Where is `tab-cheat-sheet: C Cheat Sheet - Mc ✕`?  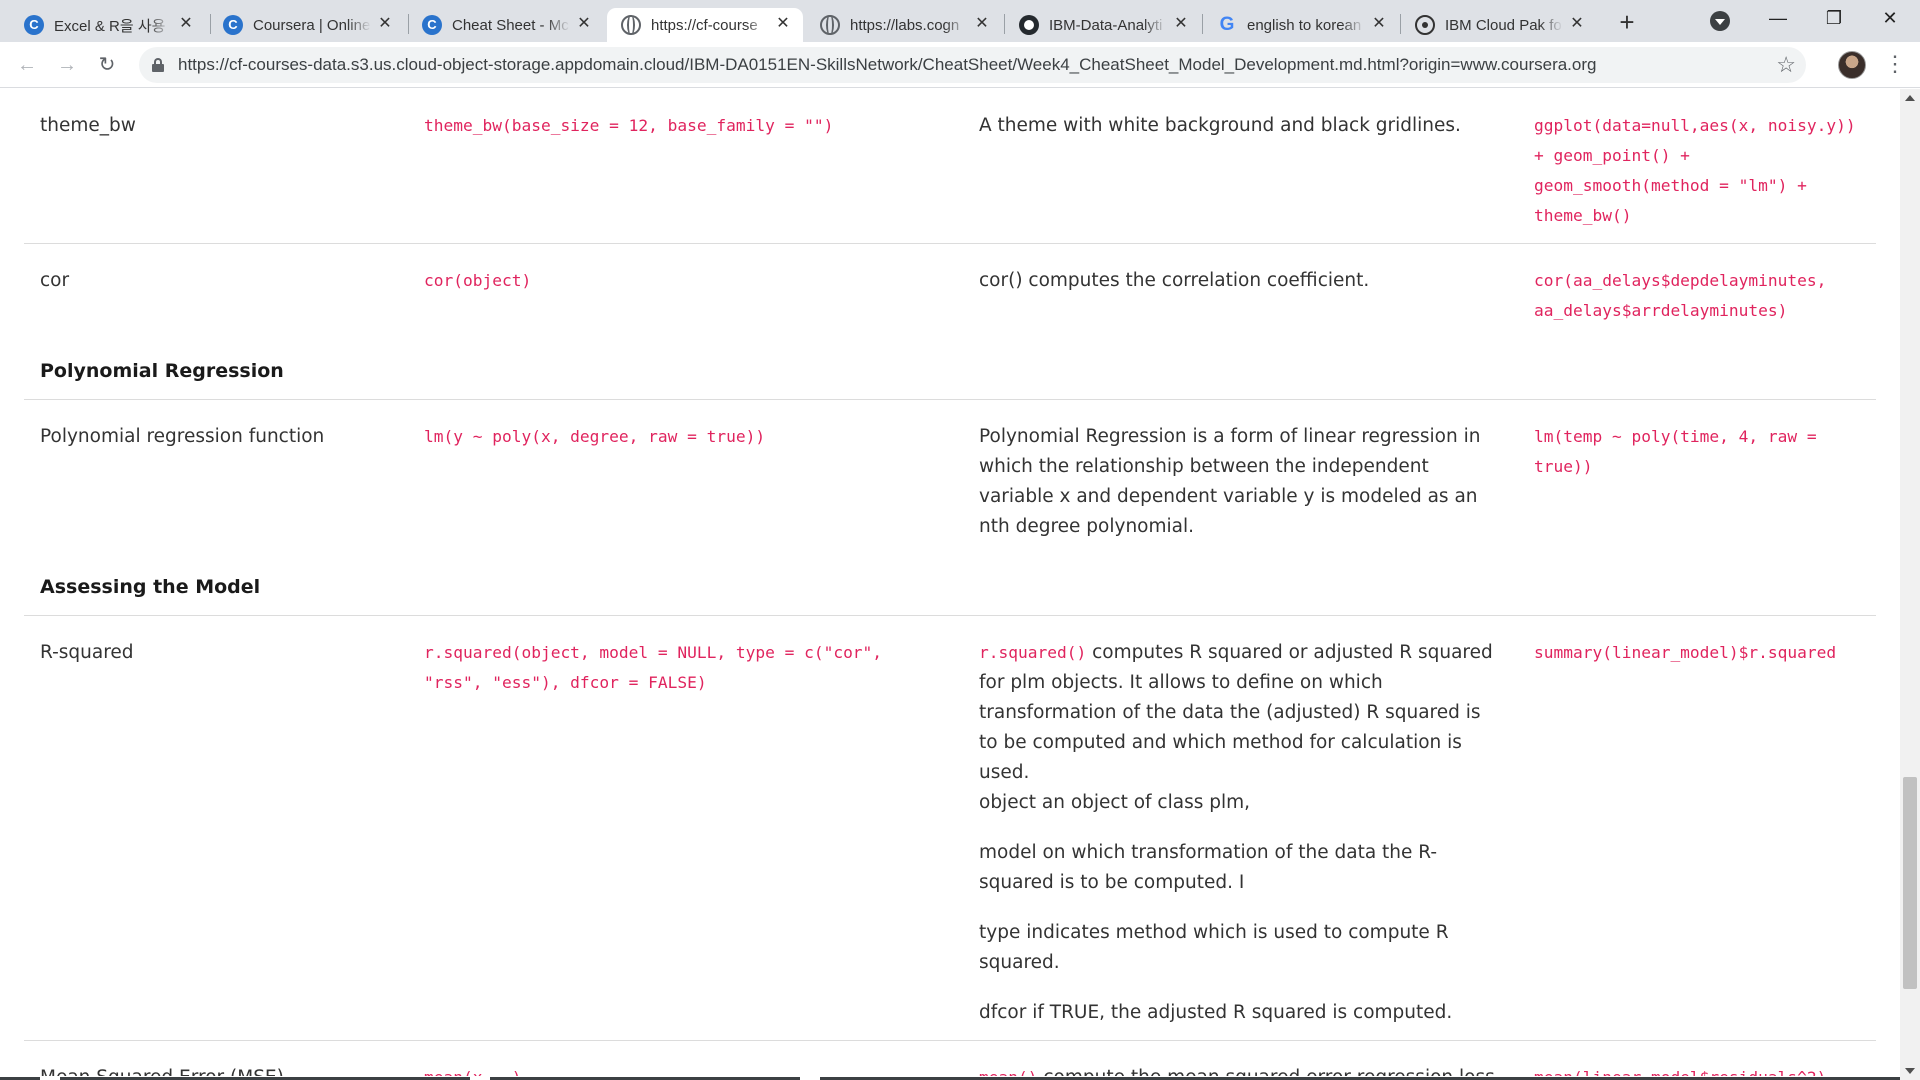
tab-cheat-sheet: C Cheat Sheet - Mc ✕ is located at coordinates (506, 25).